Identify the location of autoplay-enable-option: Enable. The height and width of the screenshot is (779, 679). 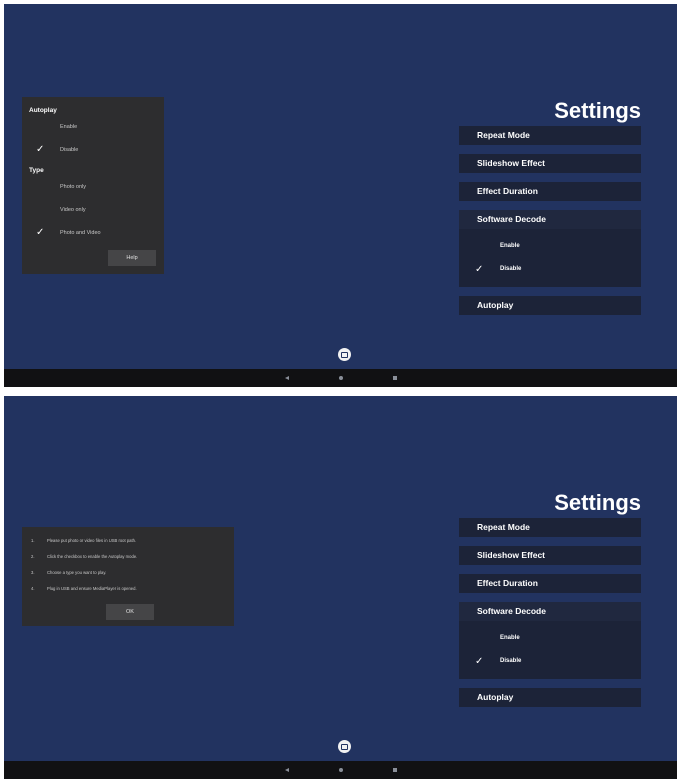
(93, 127).